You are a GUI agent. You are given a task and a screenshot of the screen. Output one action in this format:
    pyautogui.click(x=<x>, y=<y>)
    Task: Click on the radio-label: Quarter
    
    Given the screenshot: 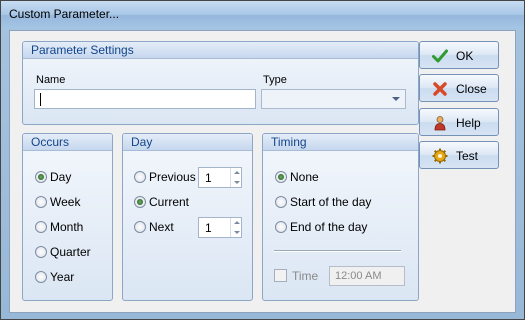 What is the action you would take?
    pyautogui.click(x=70, y=252)
    